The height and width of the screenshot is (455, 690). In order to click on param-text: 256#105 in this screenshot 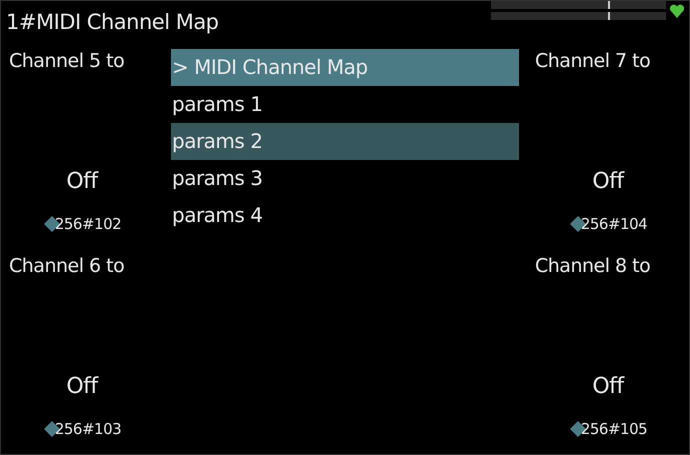, I will do `click(614, 429)`.